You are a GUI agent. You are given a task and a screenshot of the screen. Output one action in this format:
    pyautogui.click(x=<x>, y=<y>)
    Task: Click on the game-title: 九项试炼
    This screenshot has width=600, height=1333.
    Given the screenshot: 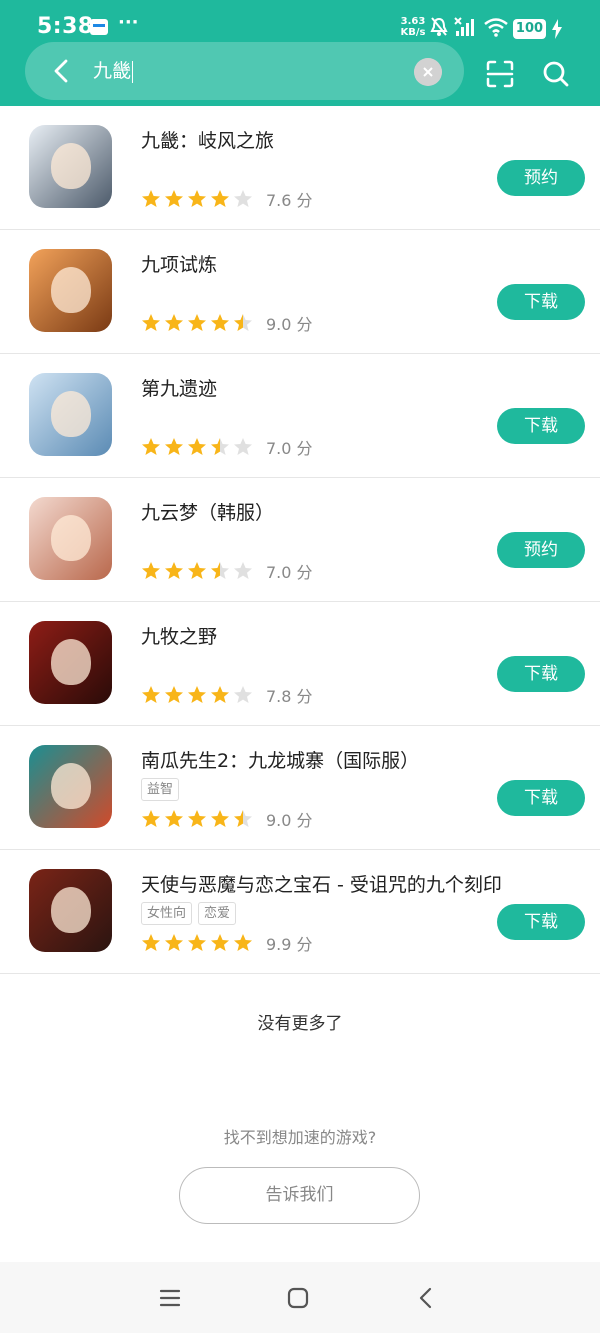 What is the action you would take?
    pyautogui.click(x=179, y=263)
    